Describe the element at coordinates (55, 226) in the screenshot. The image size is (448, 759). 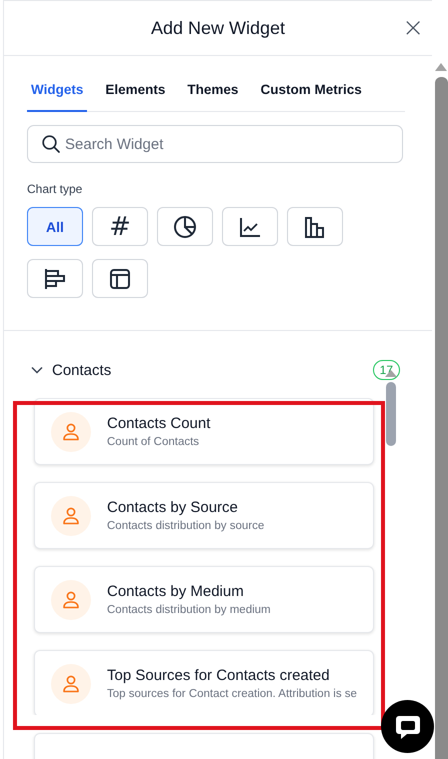
I see `all-filter-button: All` at that location.